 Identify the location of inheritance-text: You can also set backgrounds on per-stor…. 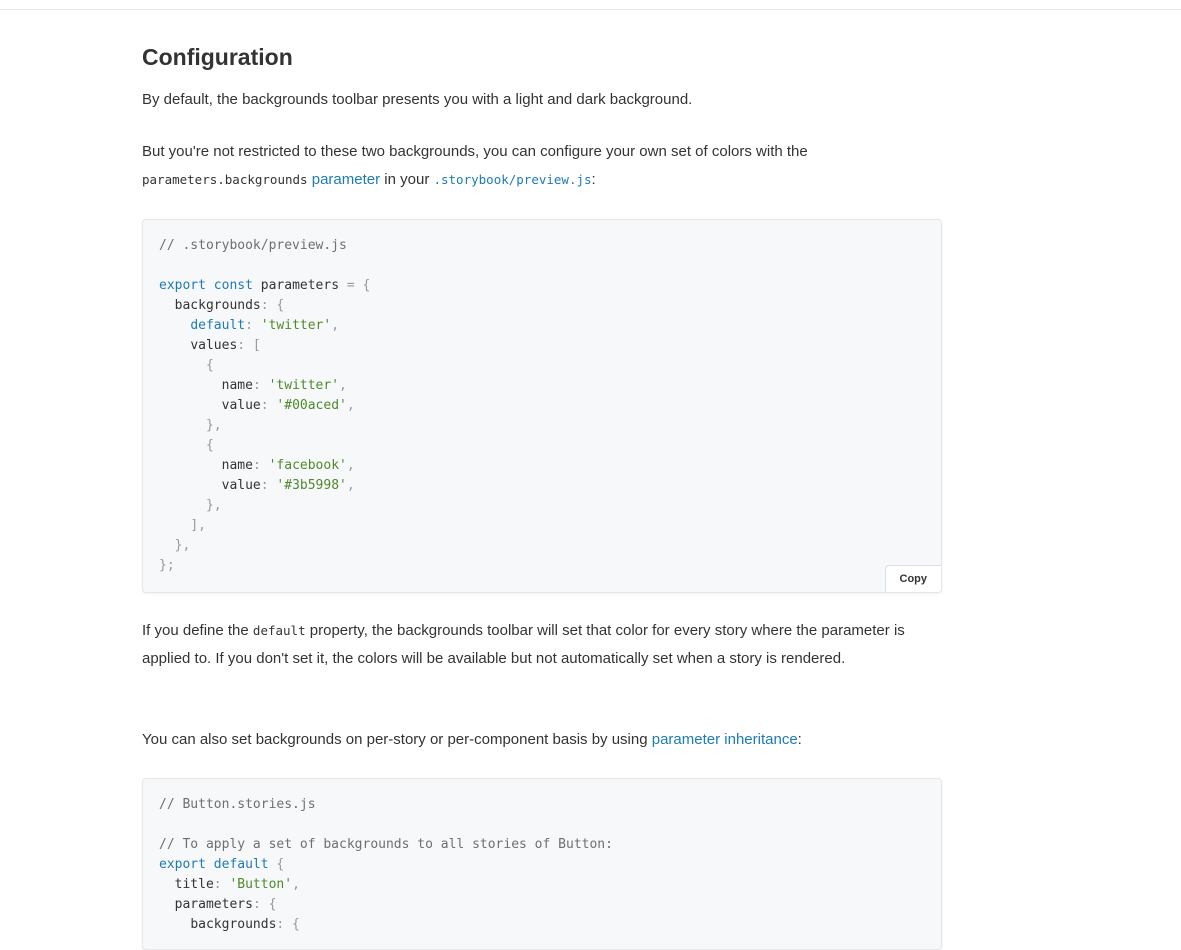
(397, 739).